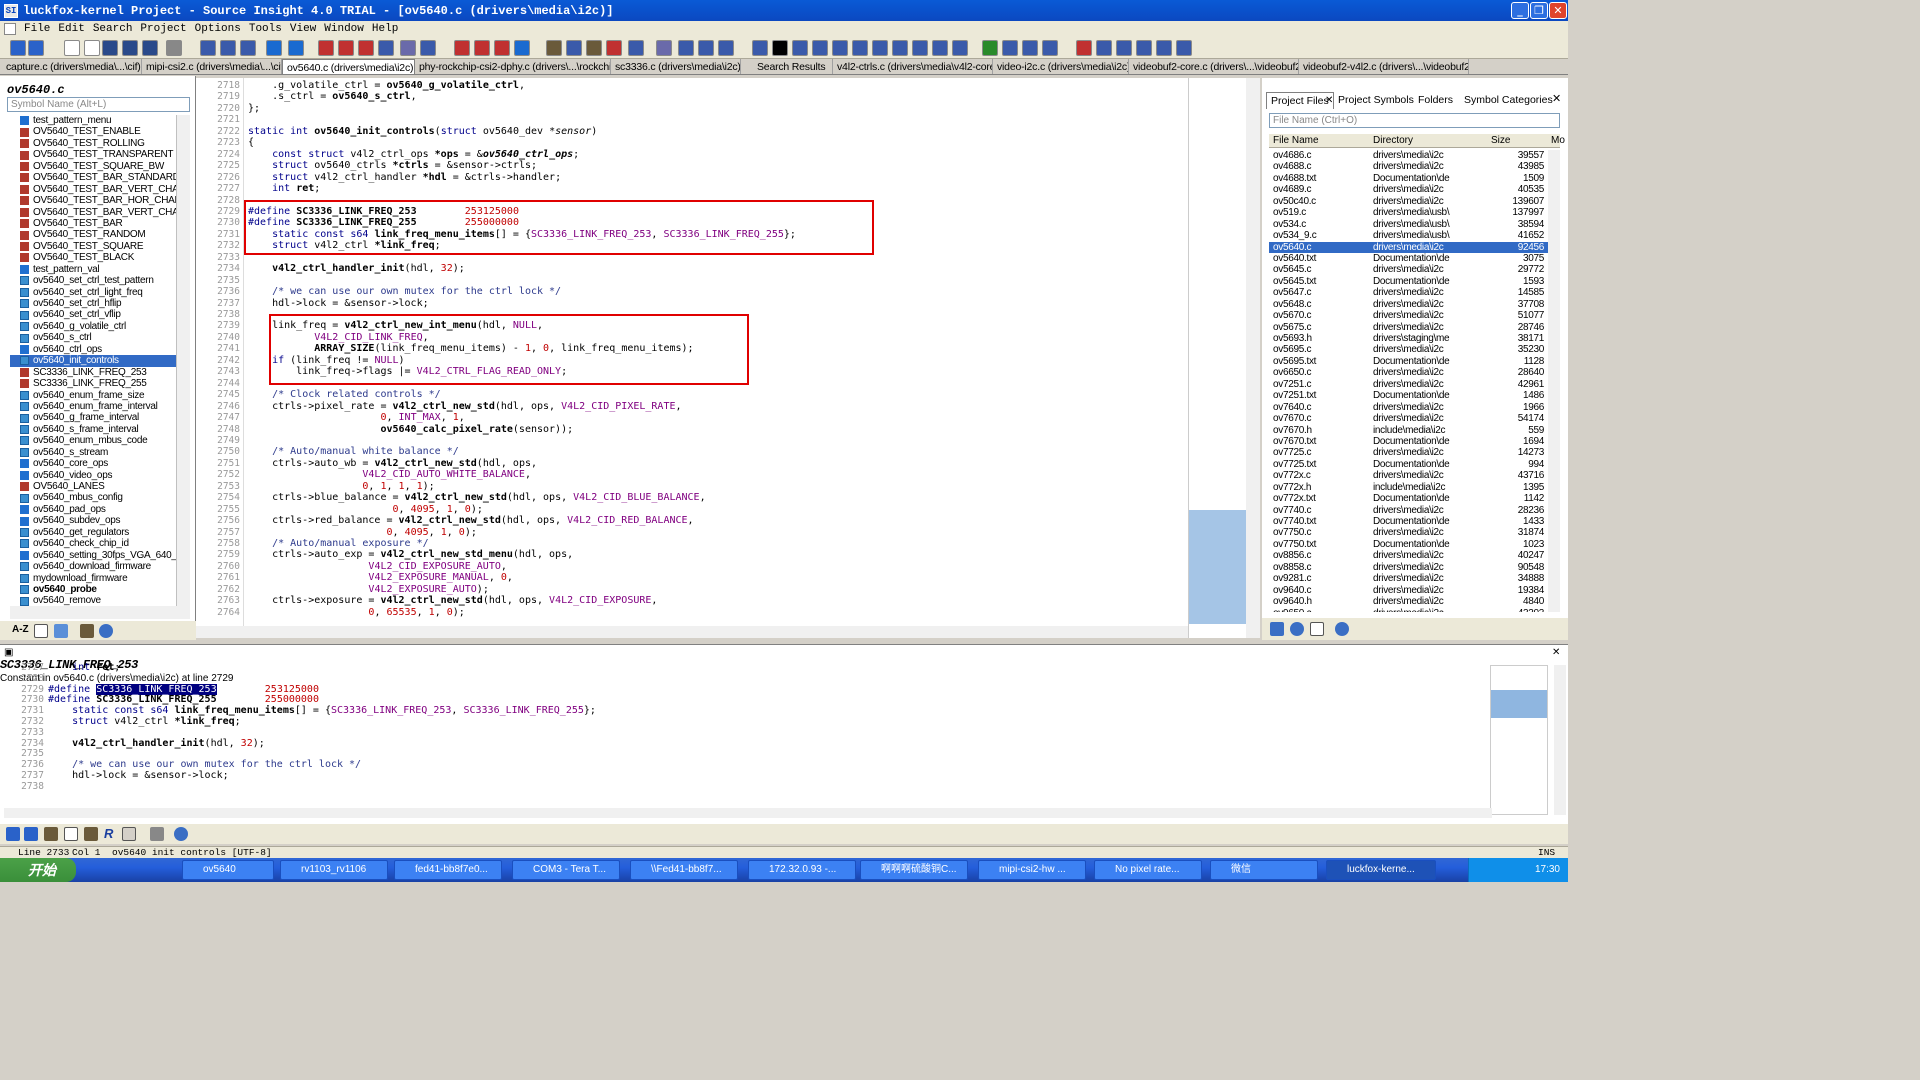  Describe the element at coordinates (1408, 464) in the screenshot. I see `file-list-row: ov7725.txt Documentation\de 994` at that location.